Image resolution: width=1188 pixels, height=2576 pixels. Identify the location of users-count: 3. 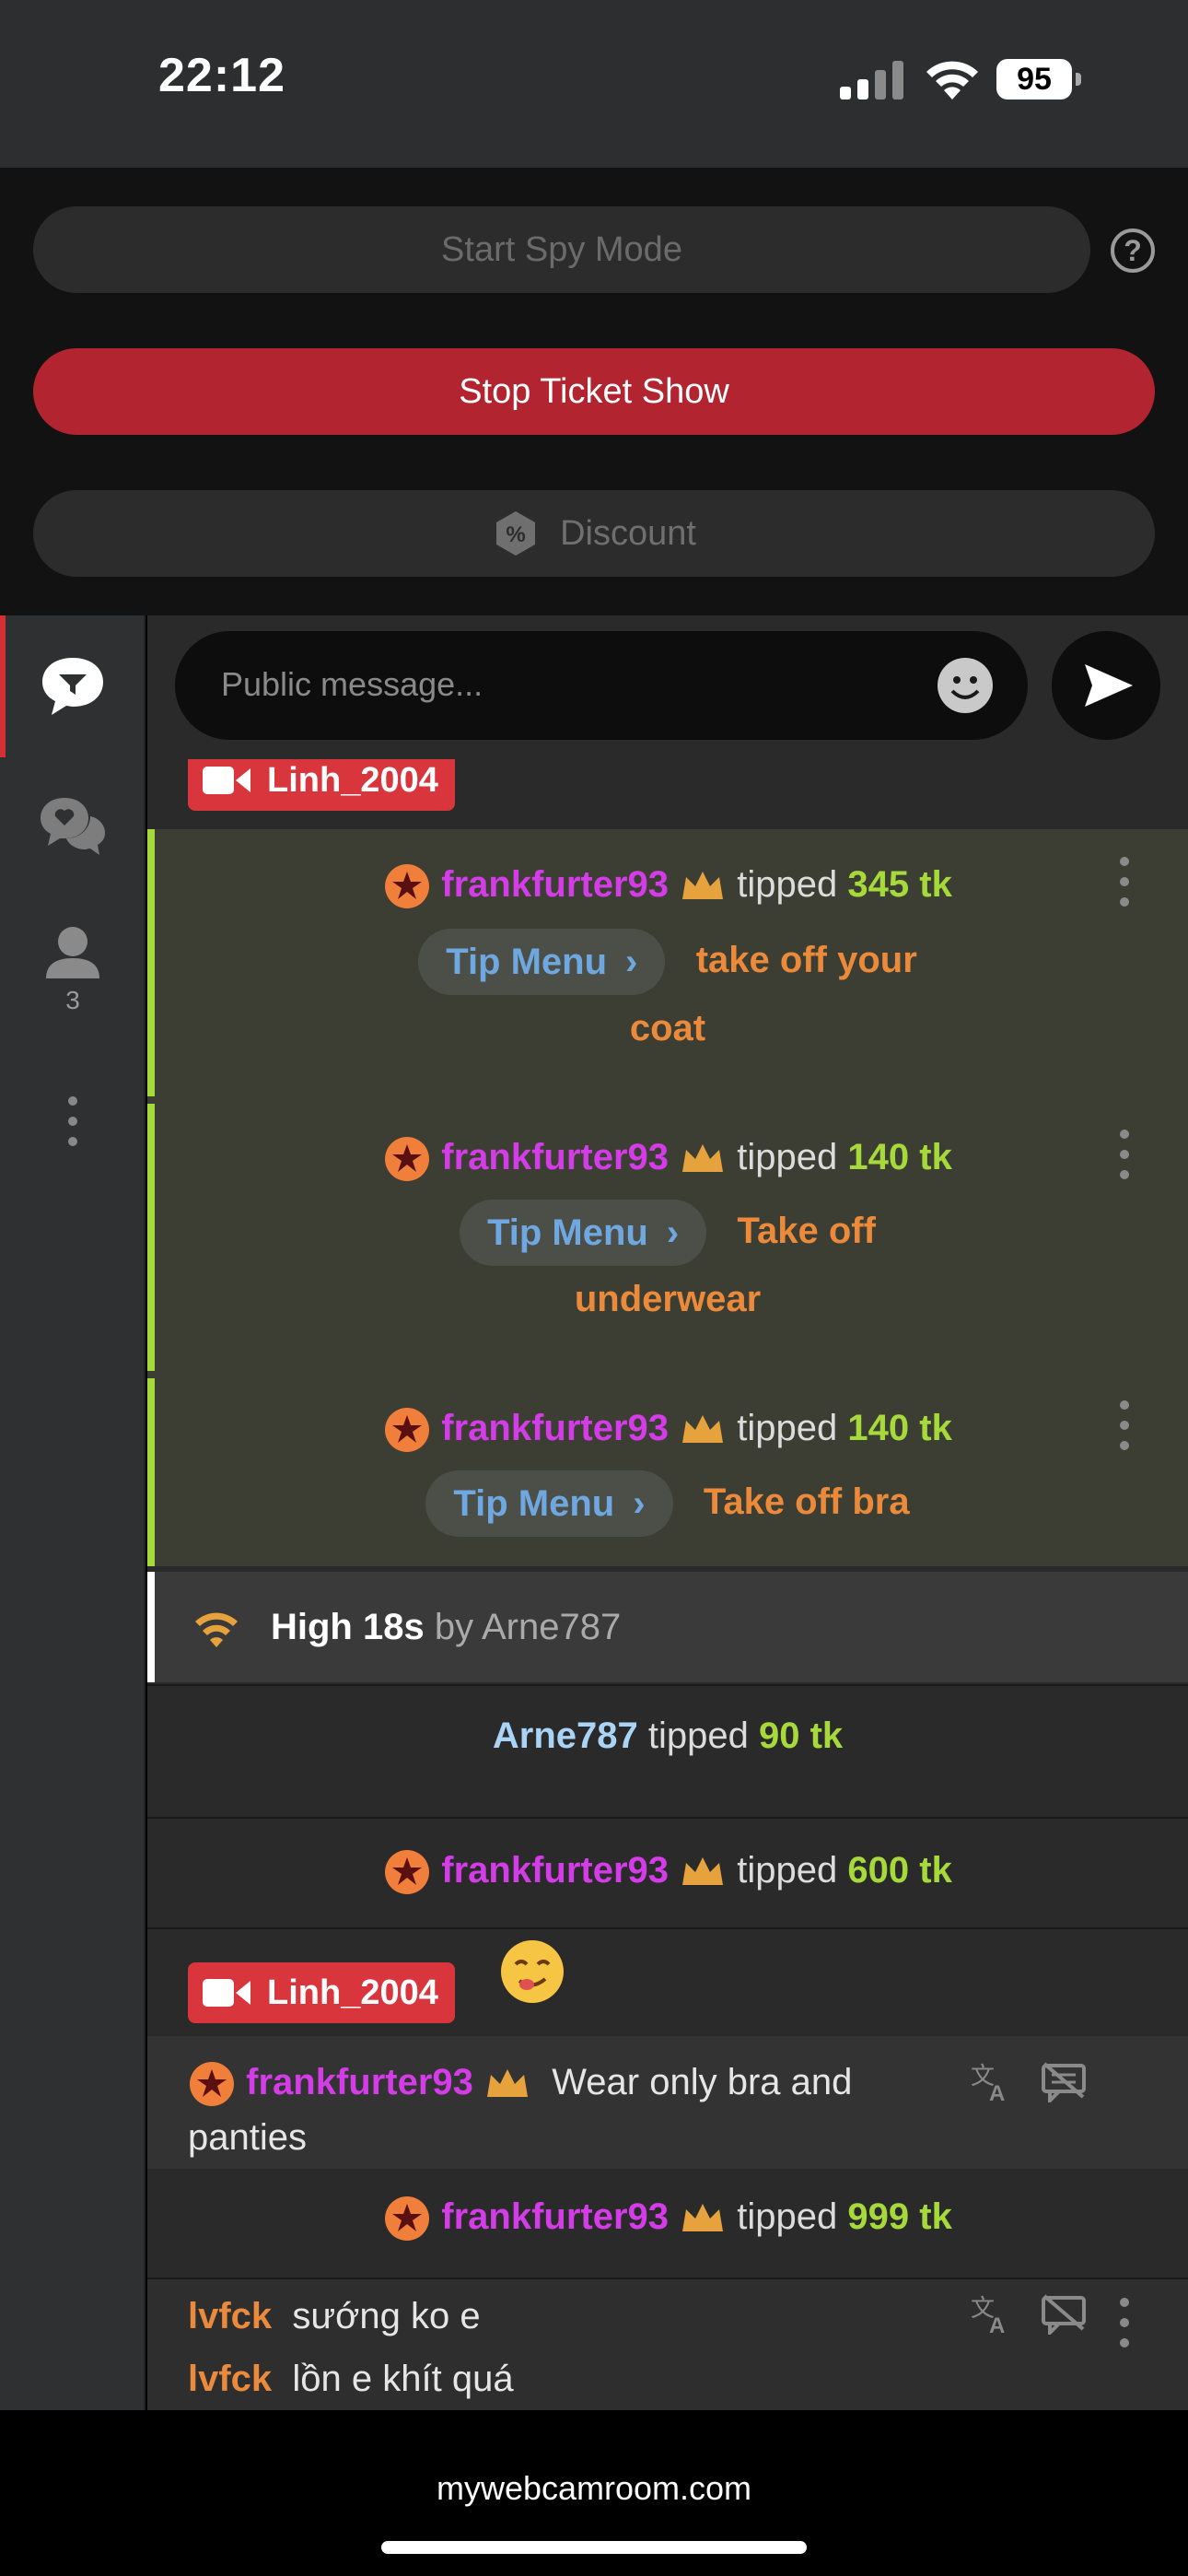
(72, 1000).